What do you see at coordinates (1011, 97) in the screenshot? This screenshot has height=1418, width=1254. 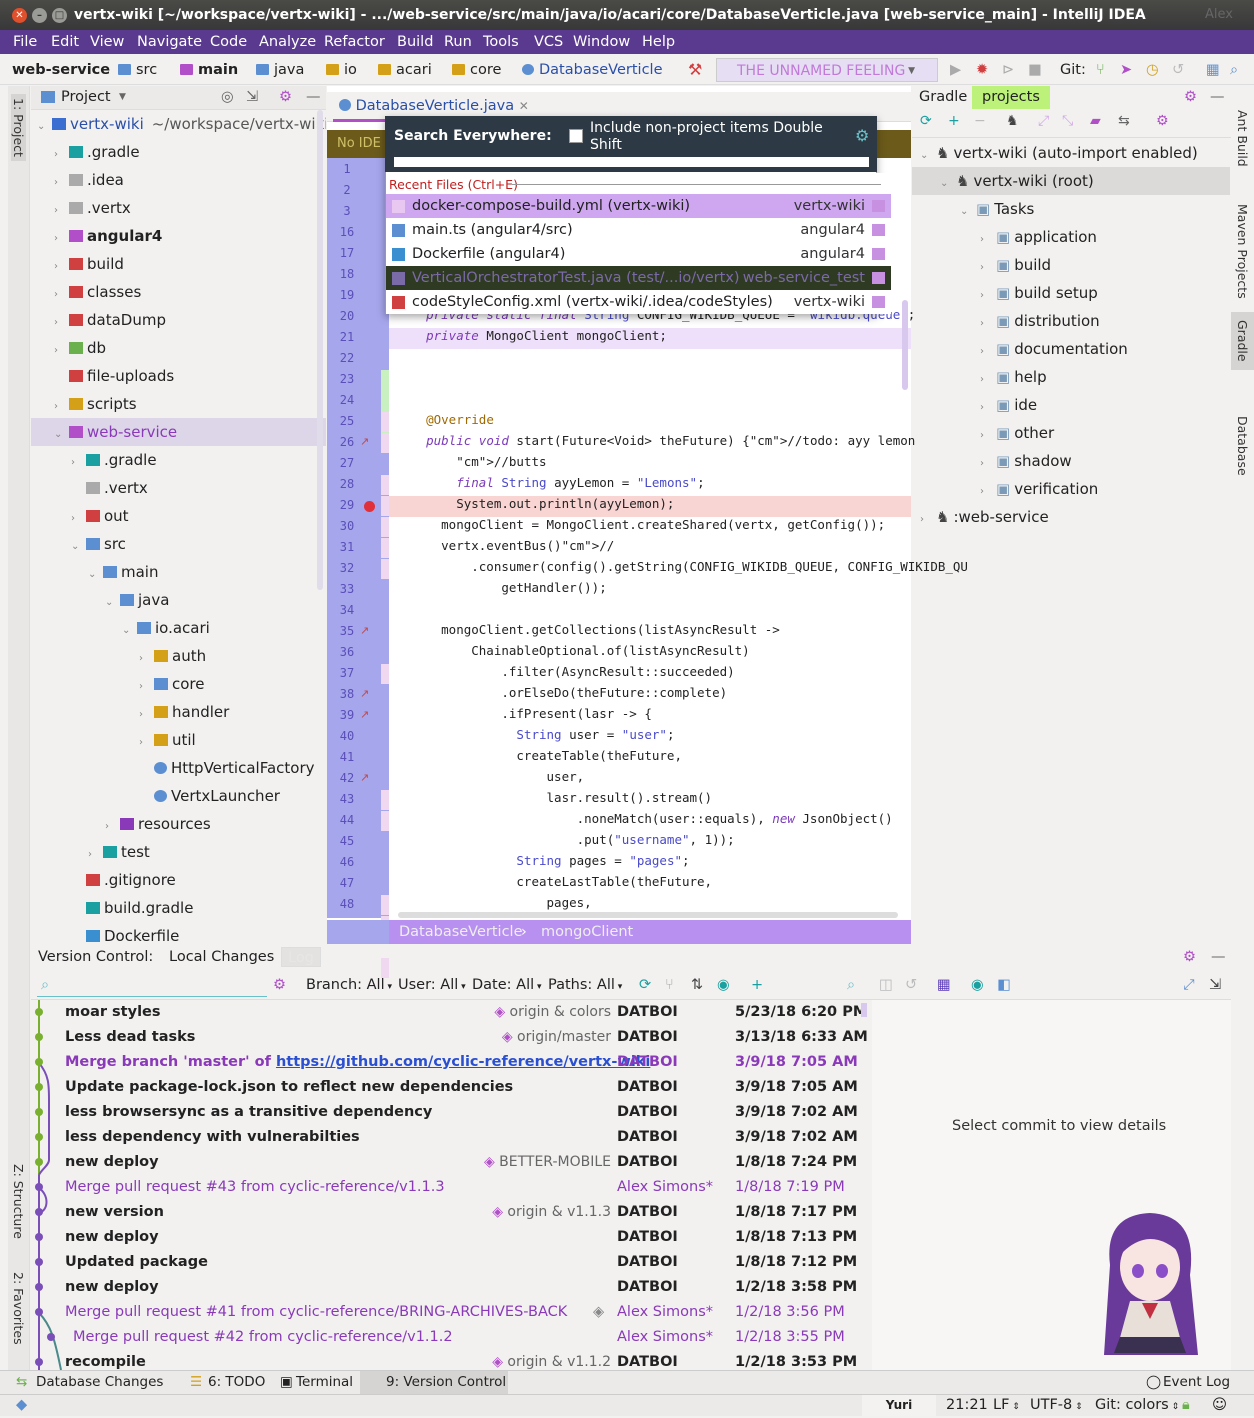 I see `projects-tab: projects` at bounding box center [1011, 97].